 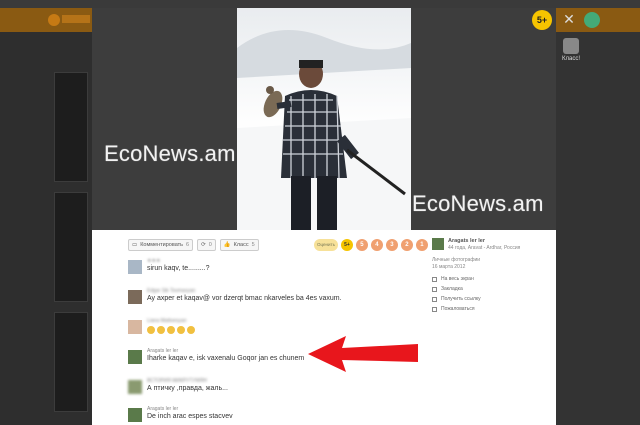 I want to click on klass-count: 5, so click(x=253, y=245).